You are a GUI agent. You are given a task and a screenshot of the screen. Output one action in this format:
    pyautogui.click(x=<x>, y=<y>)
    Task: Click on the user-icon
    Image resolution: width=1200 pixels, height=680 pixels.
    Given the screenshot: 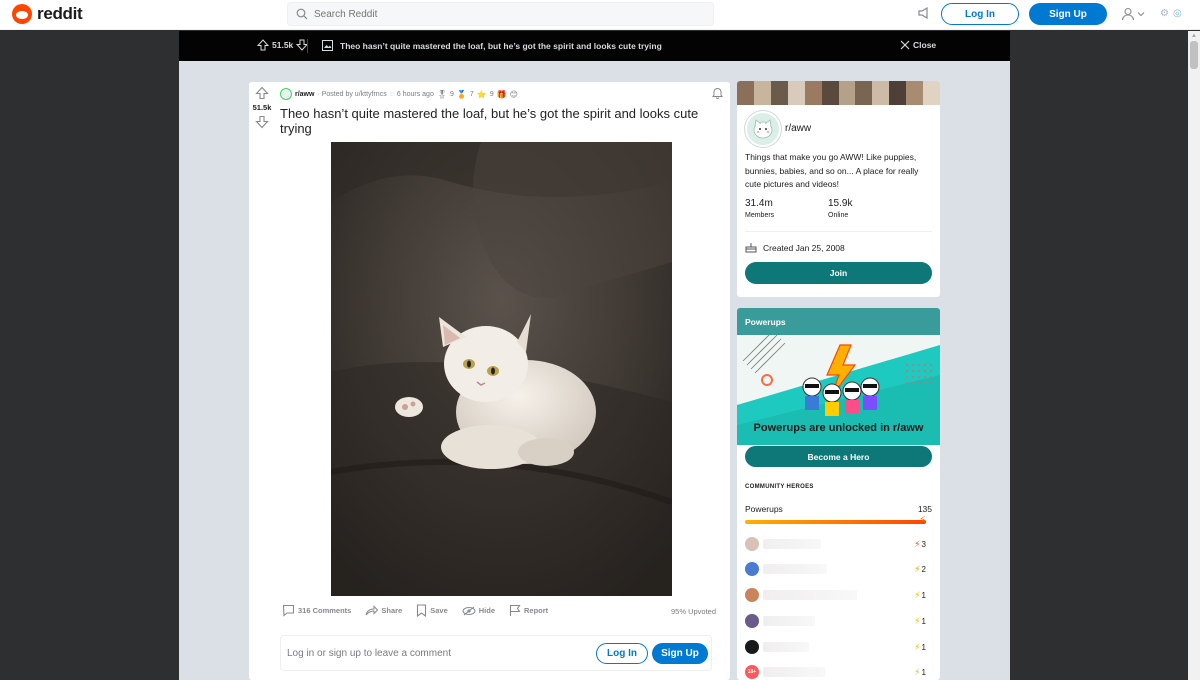 What is the action you would take?
    pyautogui.click(x=1128, y=14)
    